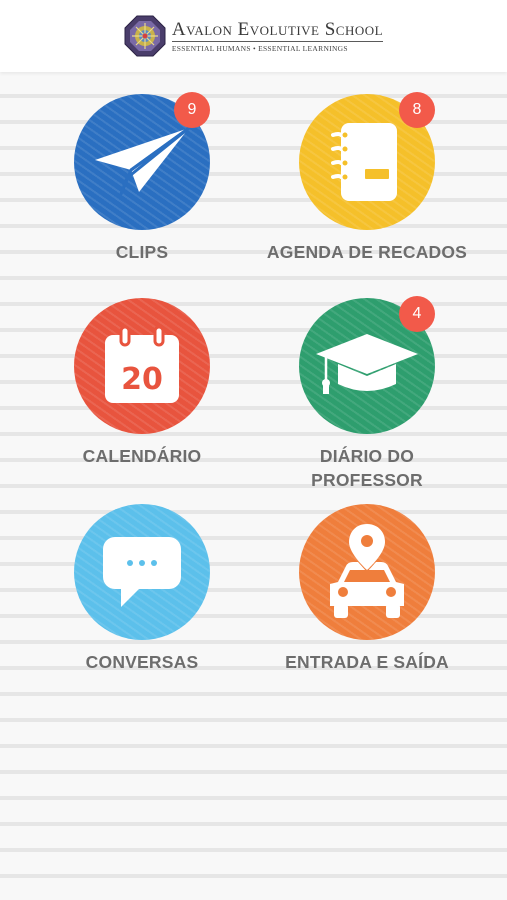 The width and height of the screenshot is (507, 900). What do you see at coordinates (367, 364) in the screenshot?
I see `graduation-cap-icon` at bounding box center [367, 364].